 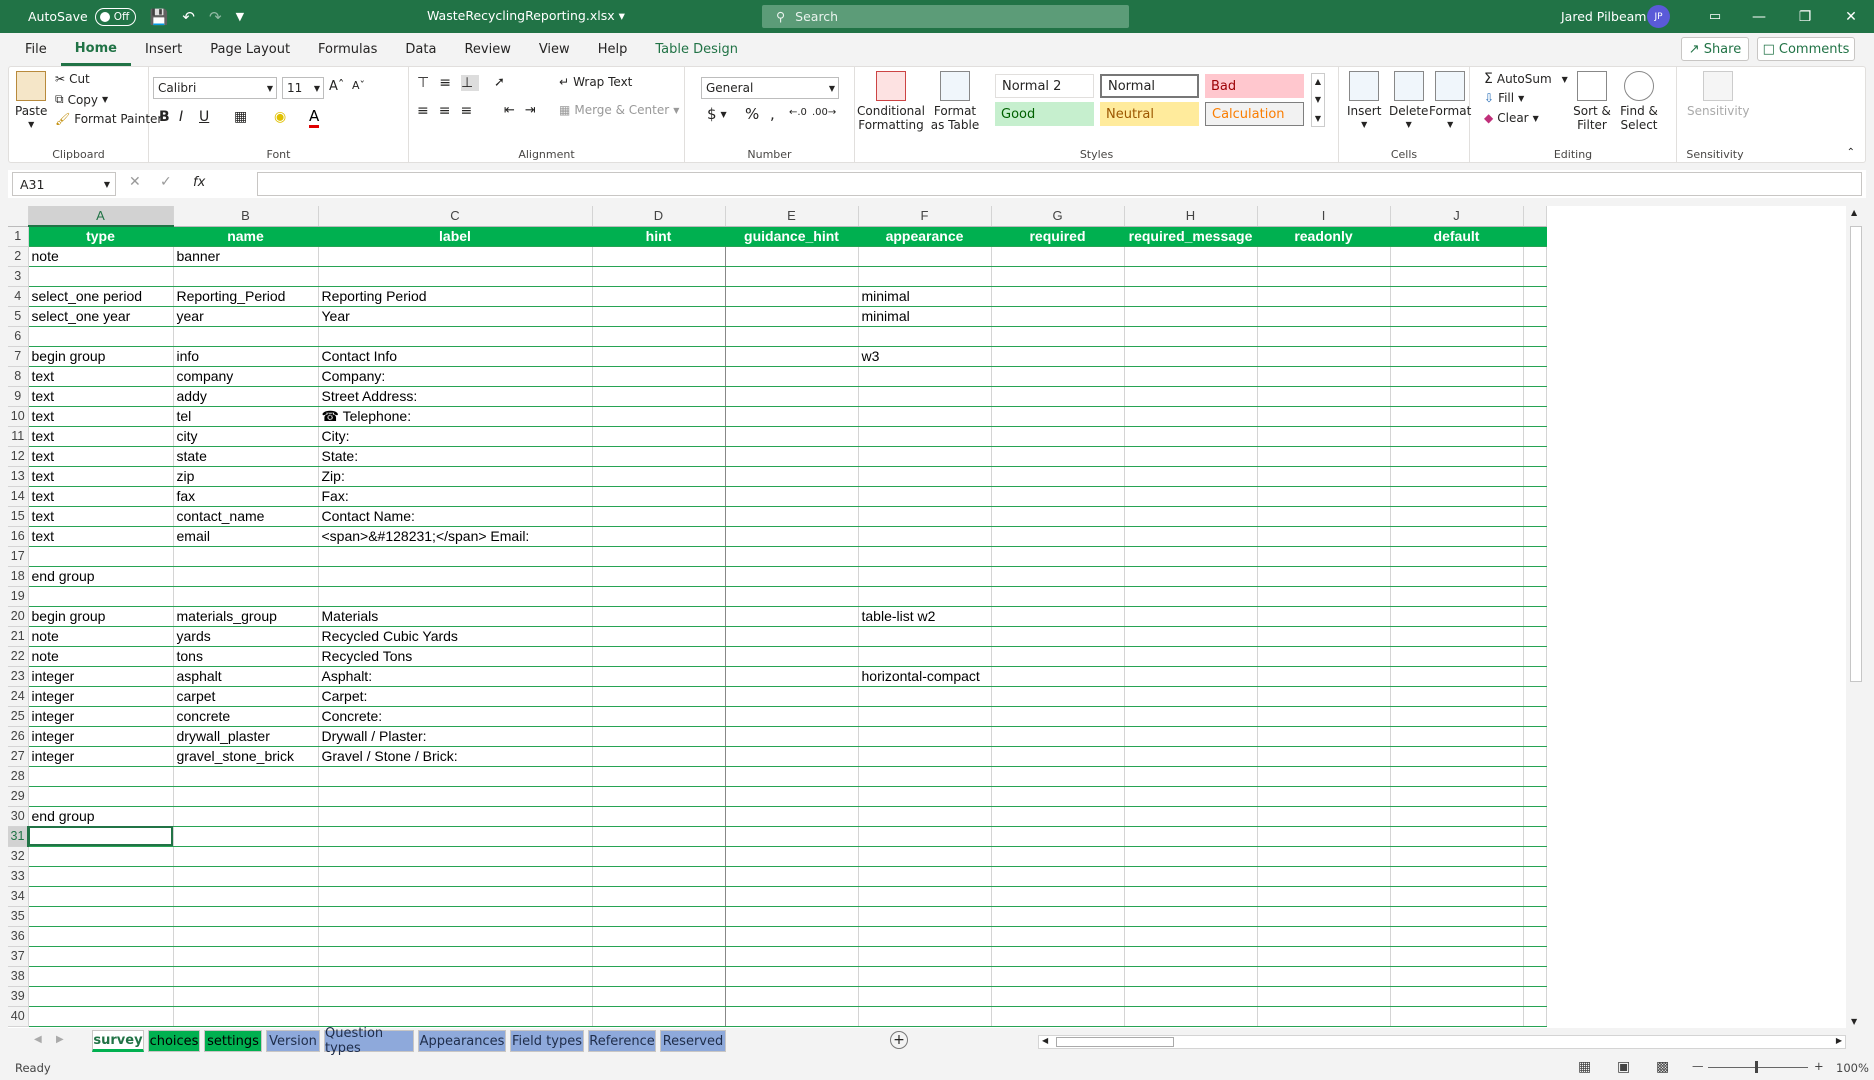 What do you see at coordinates (246, 776) in the screenshot?
I see `cell-b28` at bounding box center [246, 776].